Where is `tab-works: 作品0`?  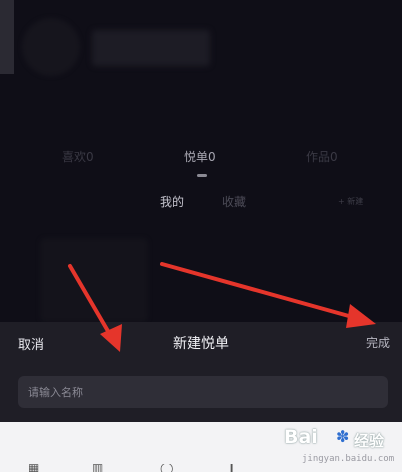 tab-works: 作品0 is located at coordinates (322, 156).